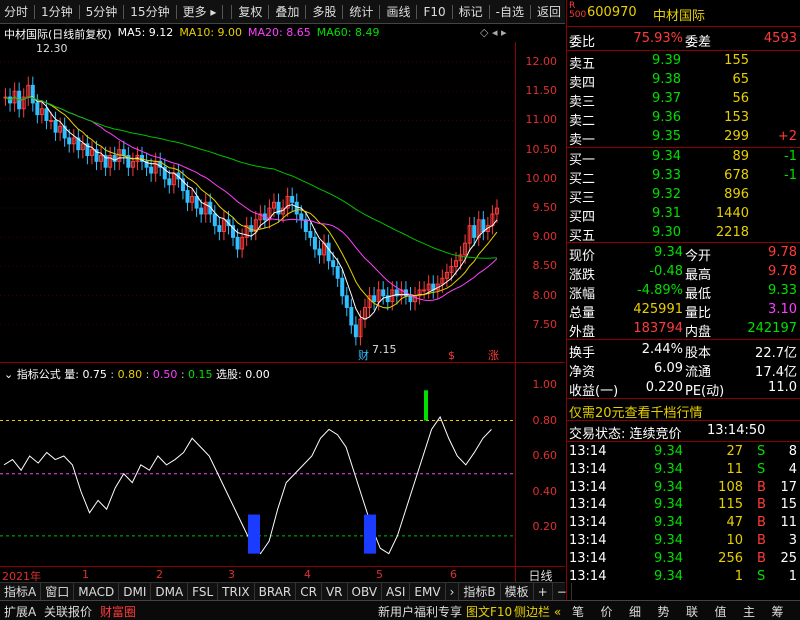 This screenshot has width=800, height=620. What do you see at coordinates (543, 591) in the screenshot?
I see `indicator-tab-16: +` at bounding box center [543, 591].